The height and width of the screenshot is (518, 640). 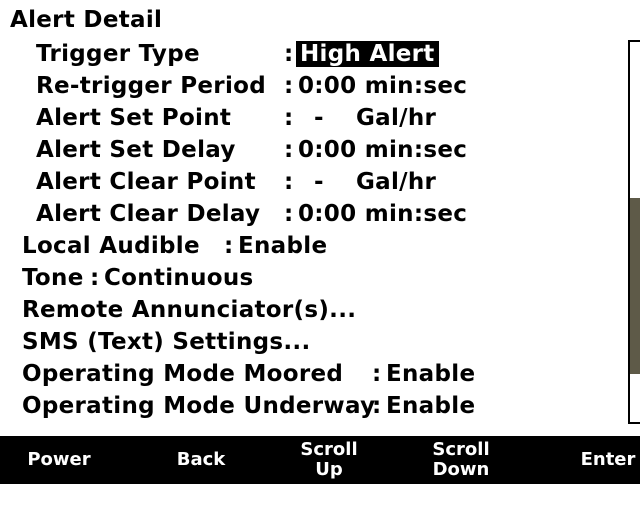 I want to click on setting-trigger-type: Trigger Type : High Alert, so click(x=237, y=54).